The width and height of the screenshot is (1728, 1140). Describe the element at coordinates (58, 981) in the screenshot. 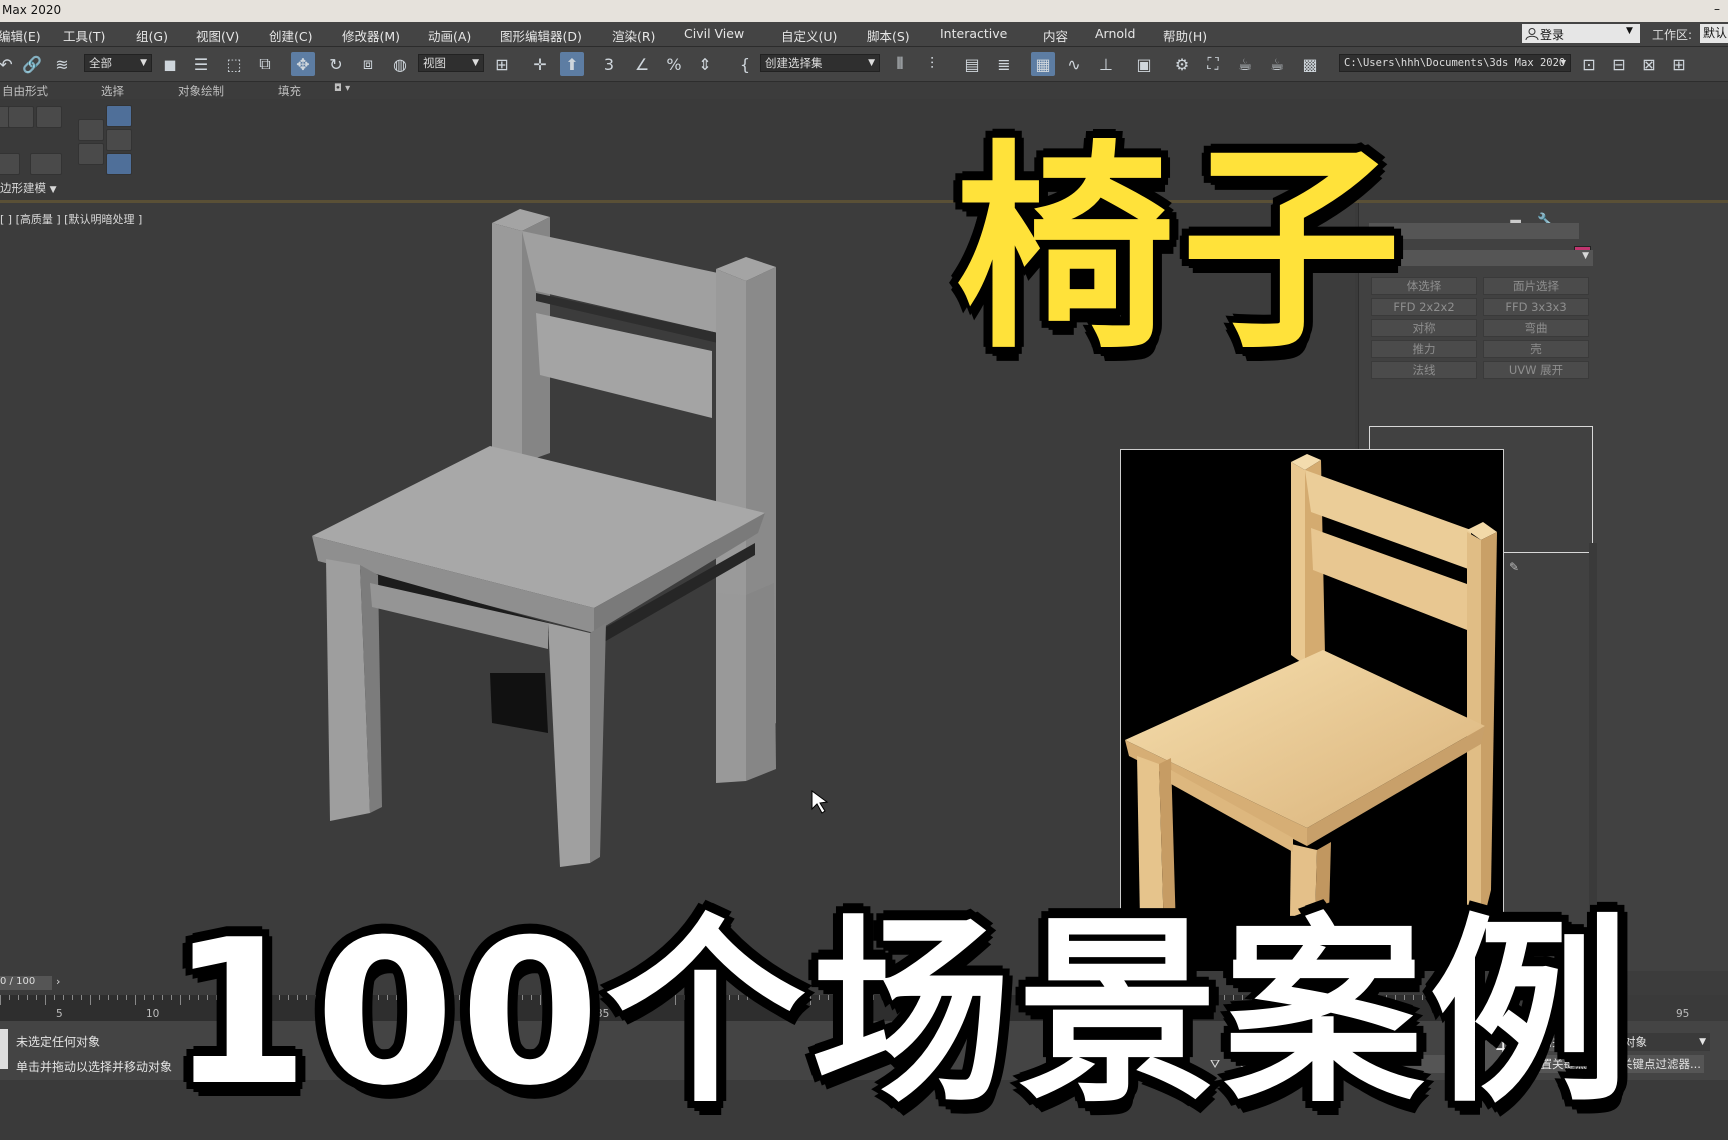

I see `chevron-right-icon: ›` at that location.